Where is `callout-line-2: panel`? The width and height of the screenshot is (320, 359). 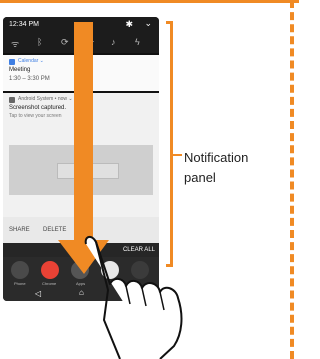 callout-line-2: panel is located at coordinates (200, 177).